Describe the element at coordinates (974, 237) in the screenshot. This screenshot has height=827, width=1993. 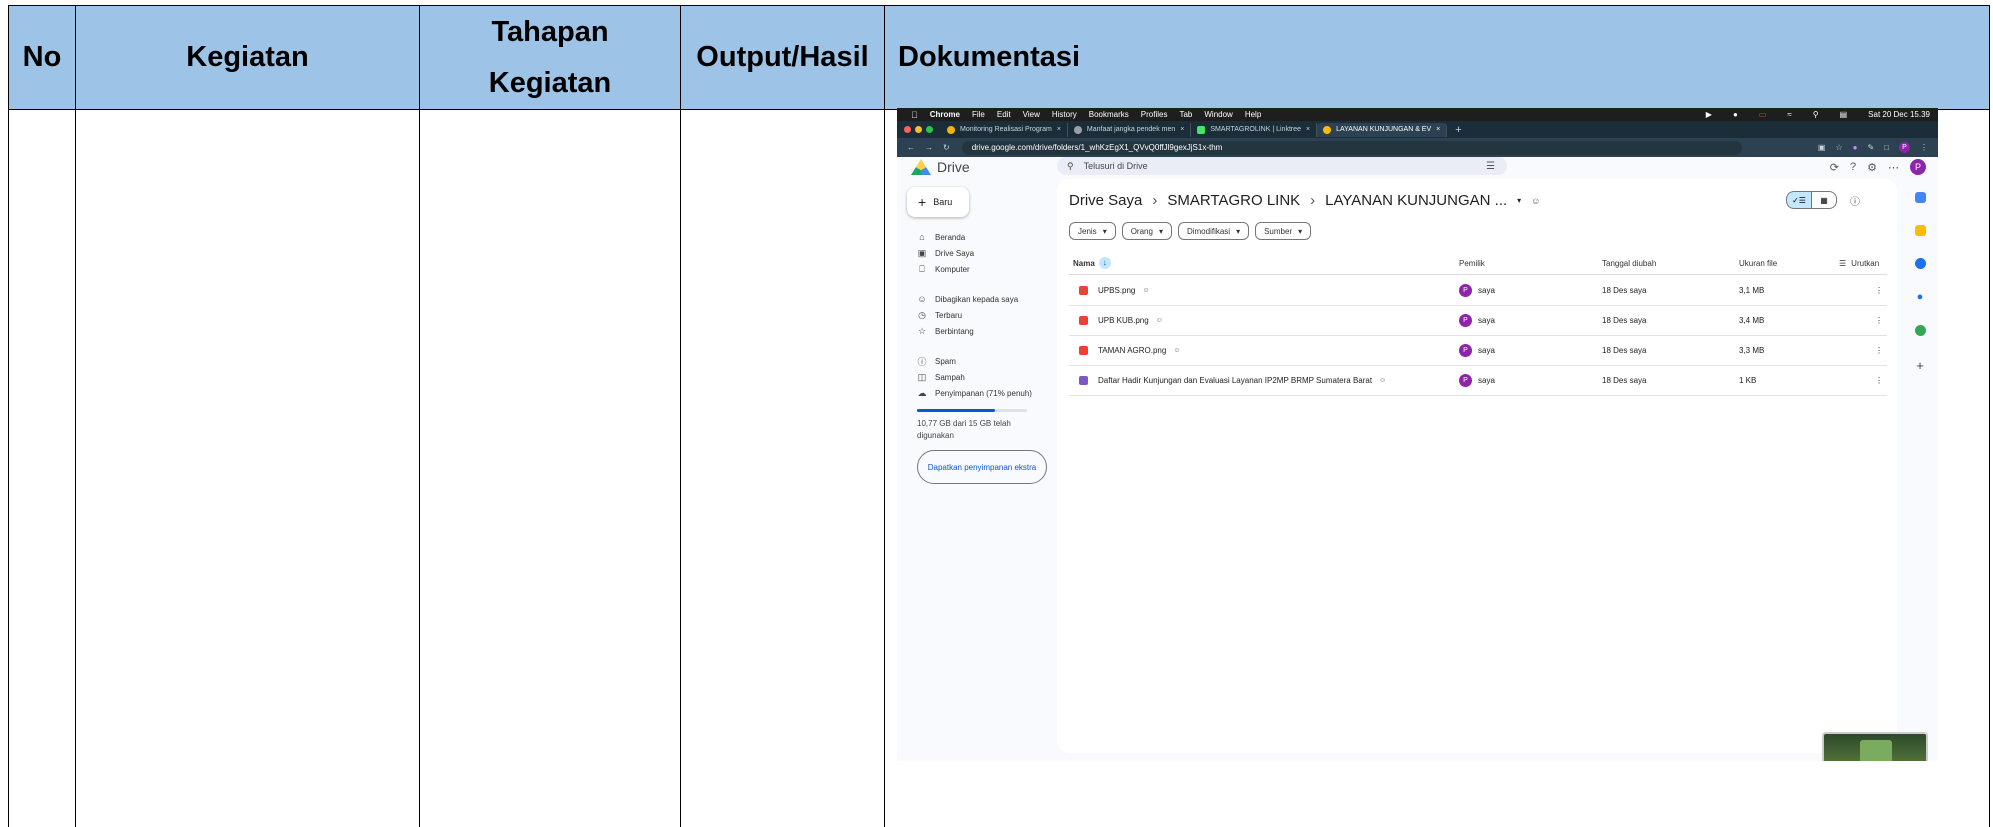
I see `sidebar-item-beranda: ⌂ Beranda` at that location.